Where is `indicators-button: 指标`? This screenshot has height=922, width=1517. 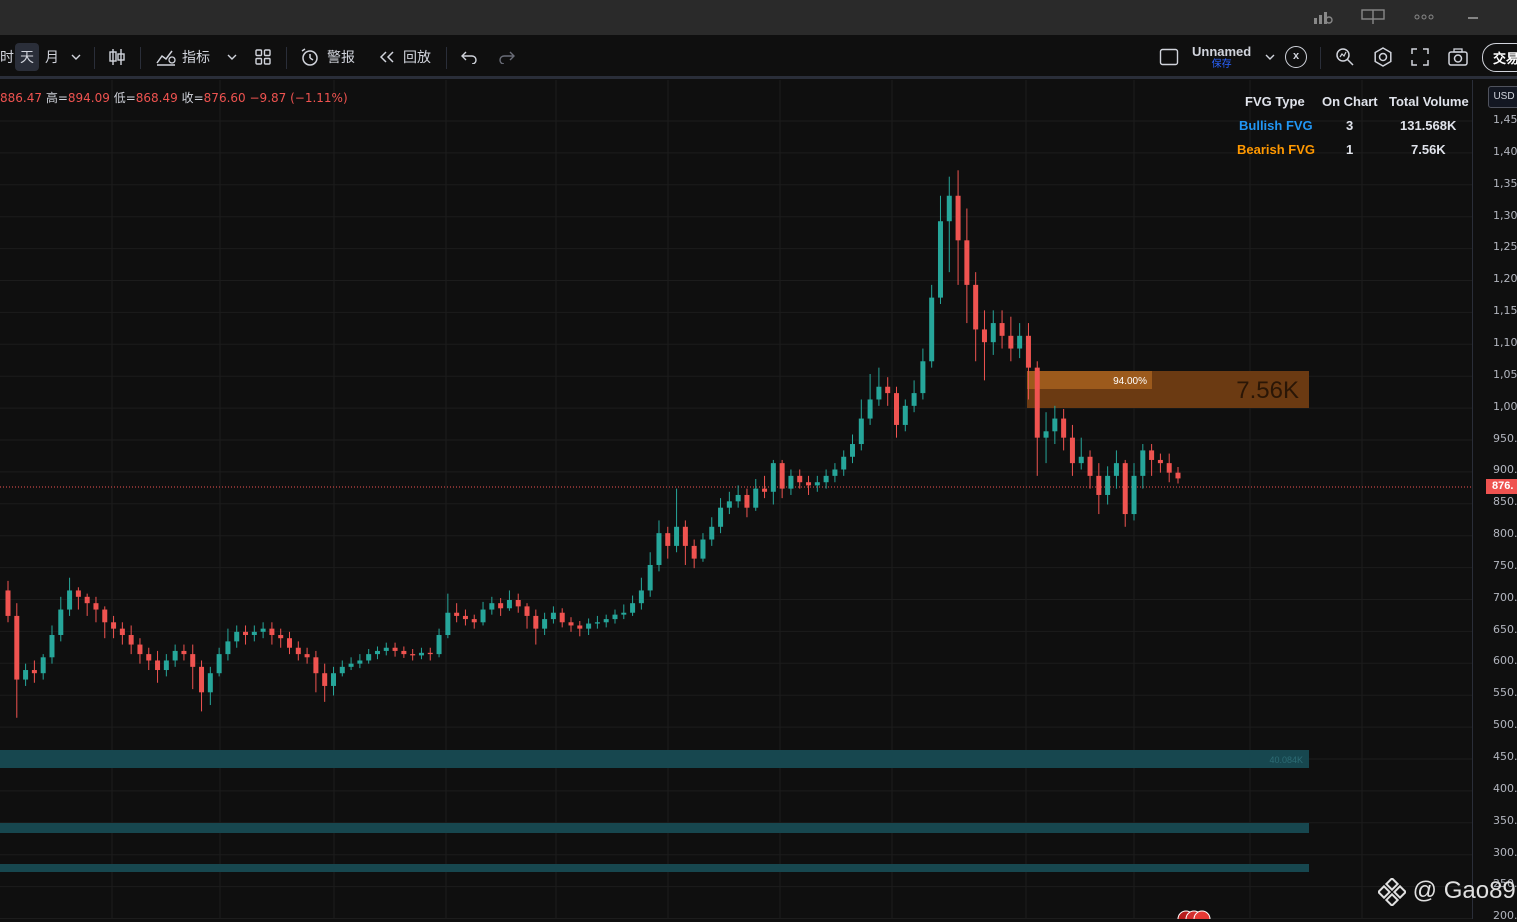
indicators-button: 指标 is located at coordinates (182, 57).